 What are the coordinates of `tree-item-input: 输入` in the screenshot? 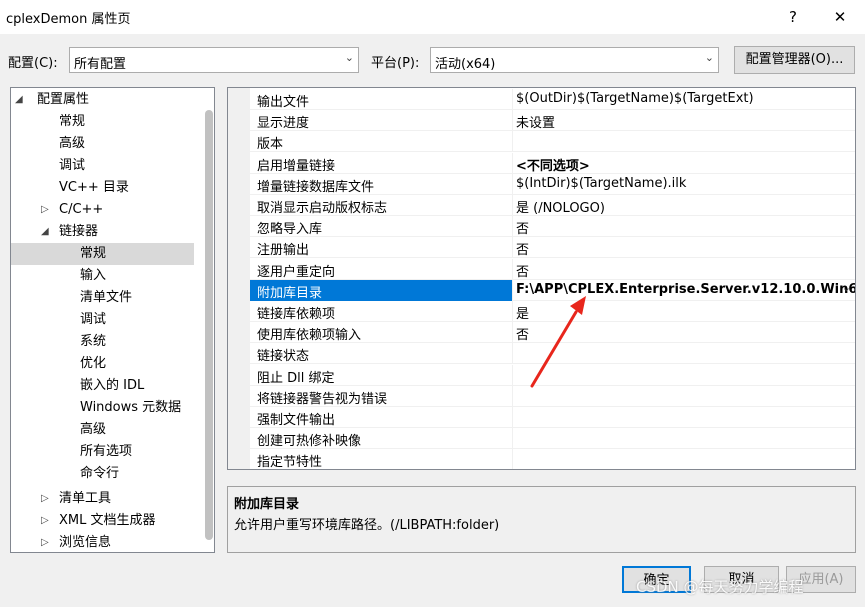 It's located at (93, 276).